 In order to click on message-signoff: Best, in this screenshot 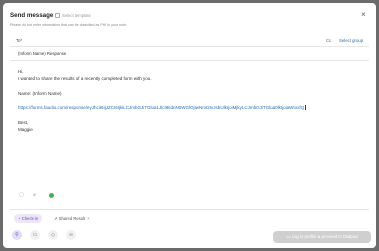, I will do `click(23, 122)`.